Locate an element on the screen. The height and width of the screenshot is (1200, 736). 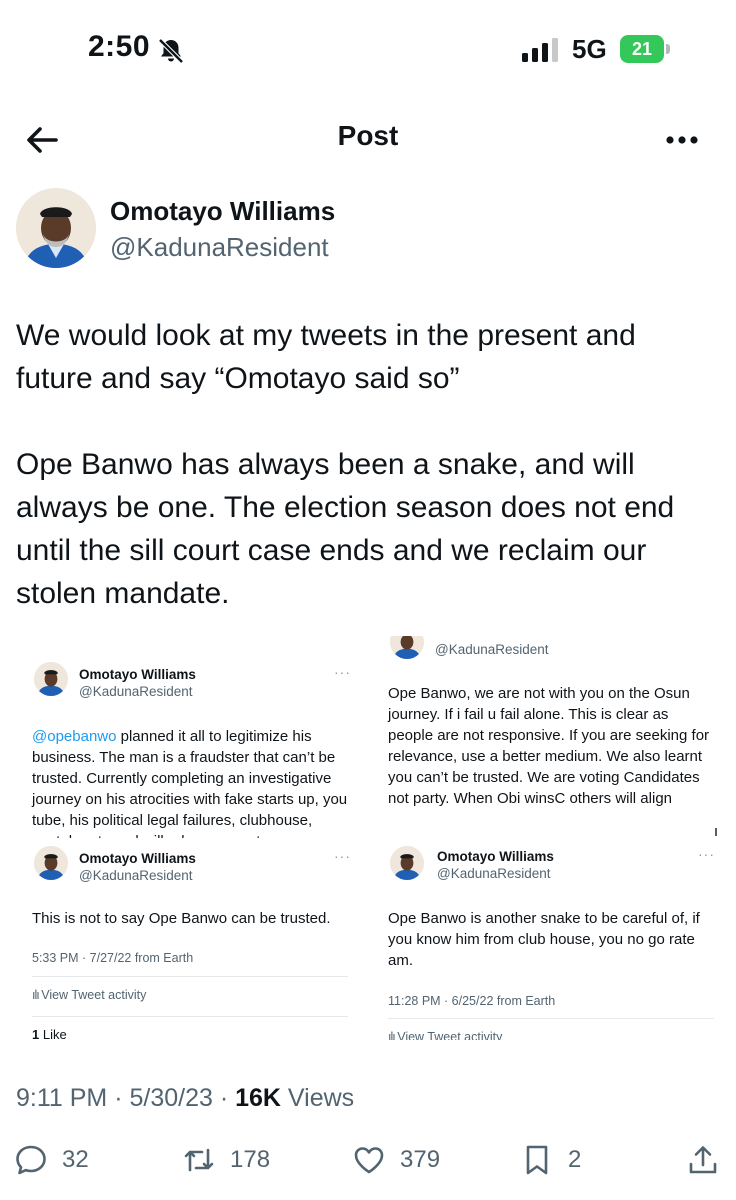
share-icon is located at coordinates (703, 1160).